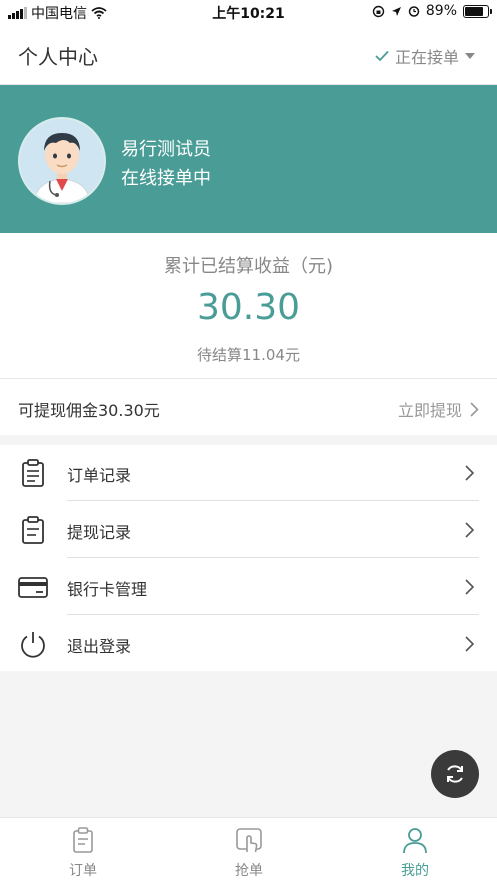  What do you see at coordinates (248, 473) in the screenshot?
I see `menu-item-order-records: 订单记录` at bounding box center [248, 473].